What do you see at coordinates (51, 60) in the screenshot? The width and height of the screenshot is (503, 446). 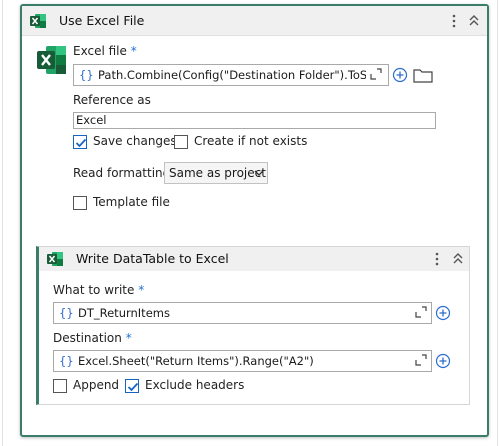 I see `excel-file-icon` at bounding box center [51, 60].